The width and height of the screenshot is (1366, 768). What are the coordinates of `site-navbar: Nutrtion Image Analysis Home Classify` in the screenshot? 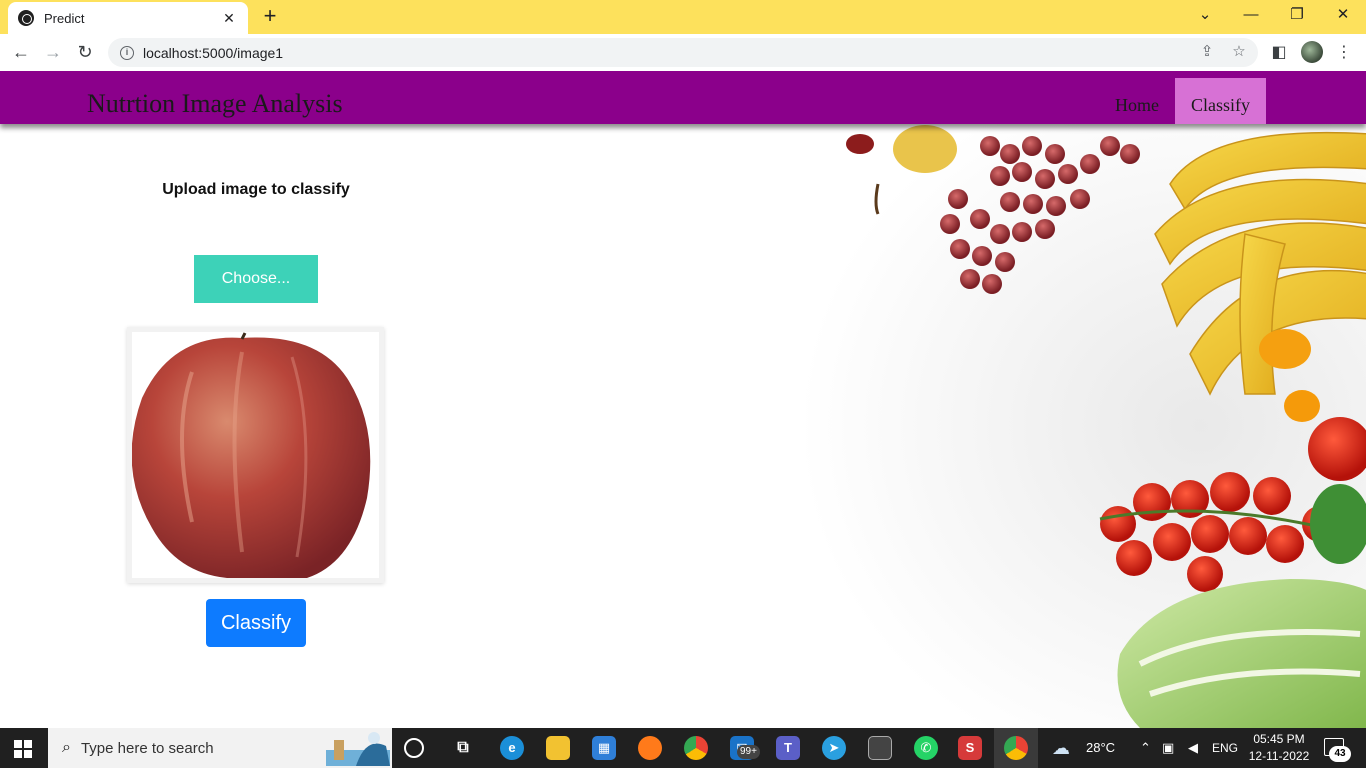 It's located at (683, 97).